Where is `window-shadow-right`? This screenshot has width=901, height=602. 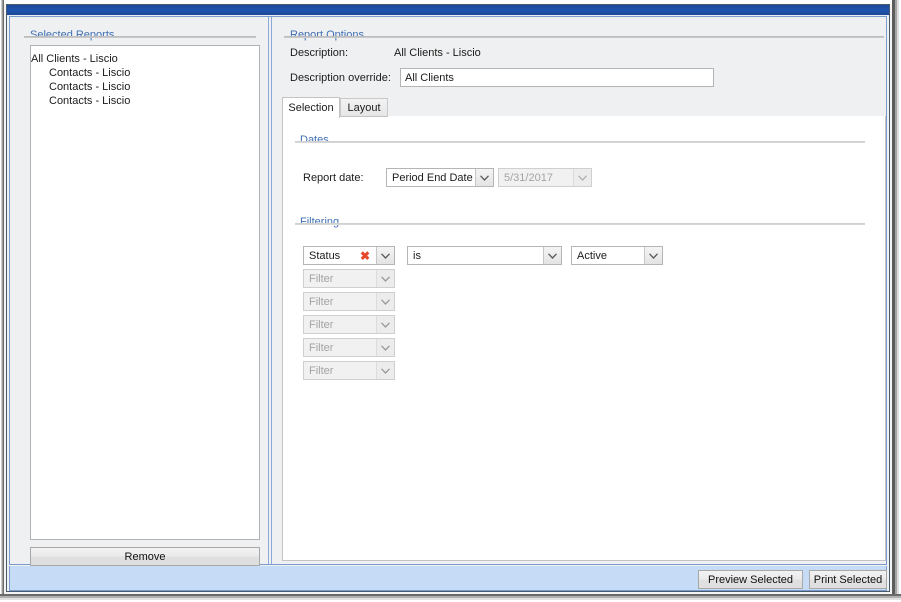
window-shadow-right is located at coordinates (896, 301).